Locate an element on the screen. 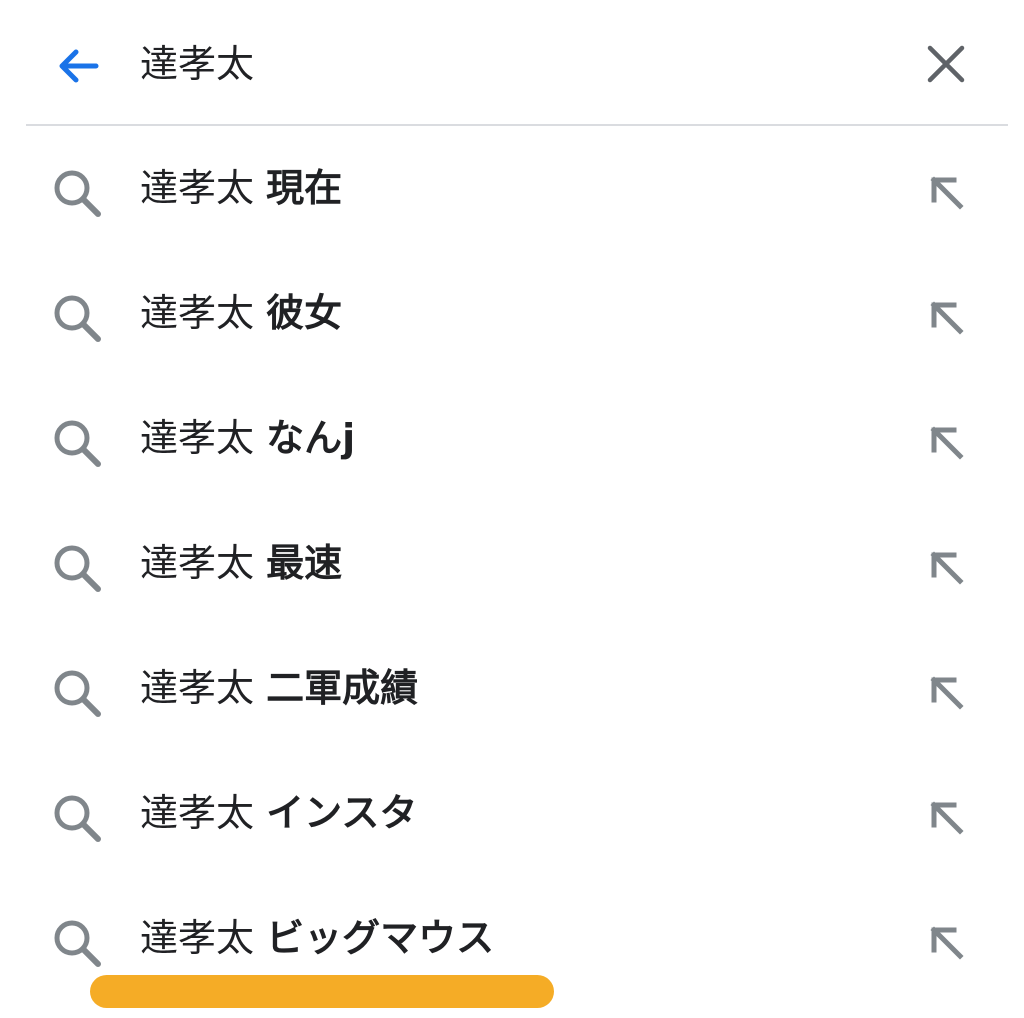 The width and height of the screenshot is (1024, 1018). arrow-left-icon is located at coordinates (79, 66).